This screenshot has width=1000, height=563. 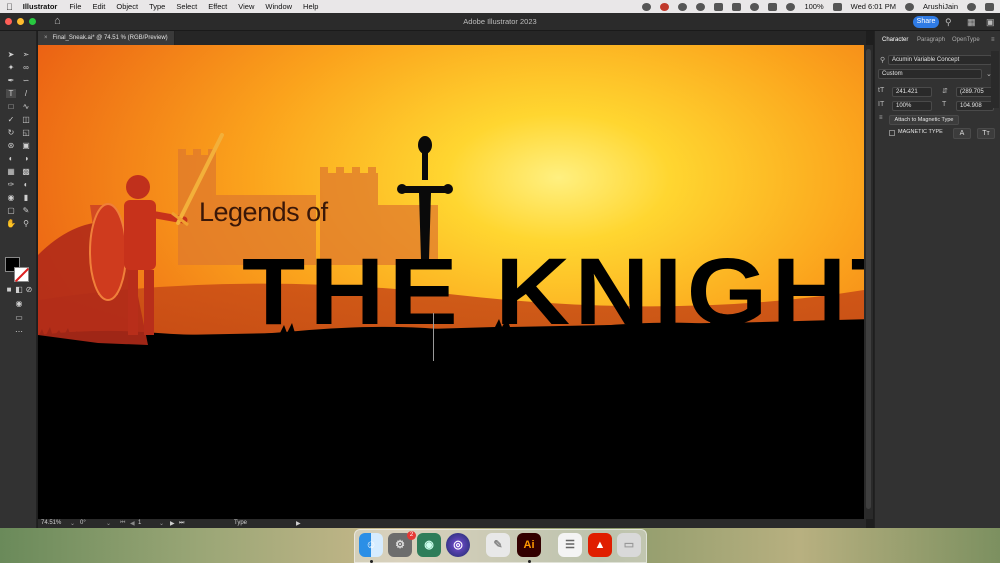 What do you see at coordinates (186, 6) in the screenshot?
I see `menu-select: Select` at bounding box center [186, 6].